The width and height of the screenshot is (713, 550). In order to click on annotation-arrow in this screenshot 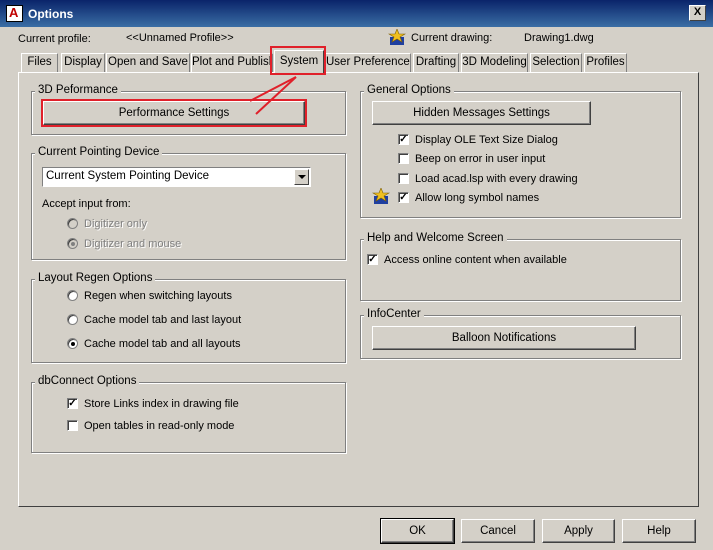, I will do `click(273, 95)`.